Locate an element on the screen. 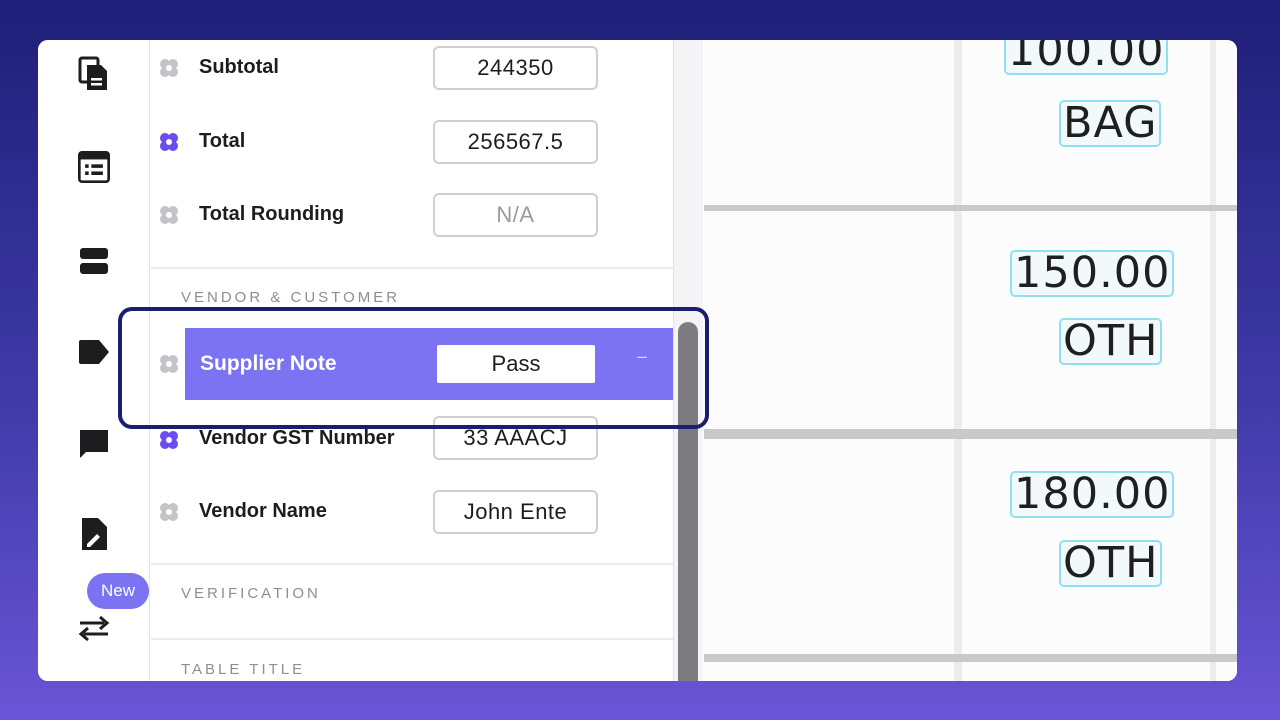 Image resolution: width=1280 pixels, height=720 pixels. field-row-total-rounding: Total Rounding N/A is located at coordinates (412, 215).